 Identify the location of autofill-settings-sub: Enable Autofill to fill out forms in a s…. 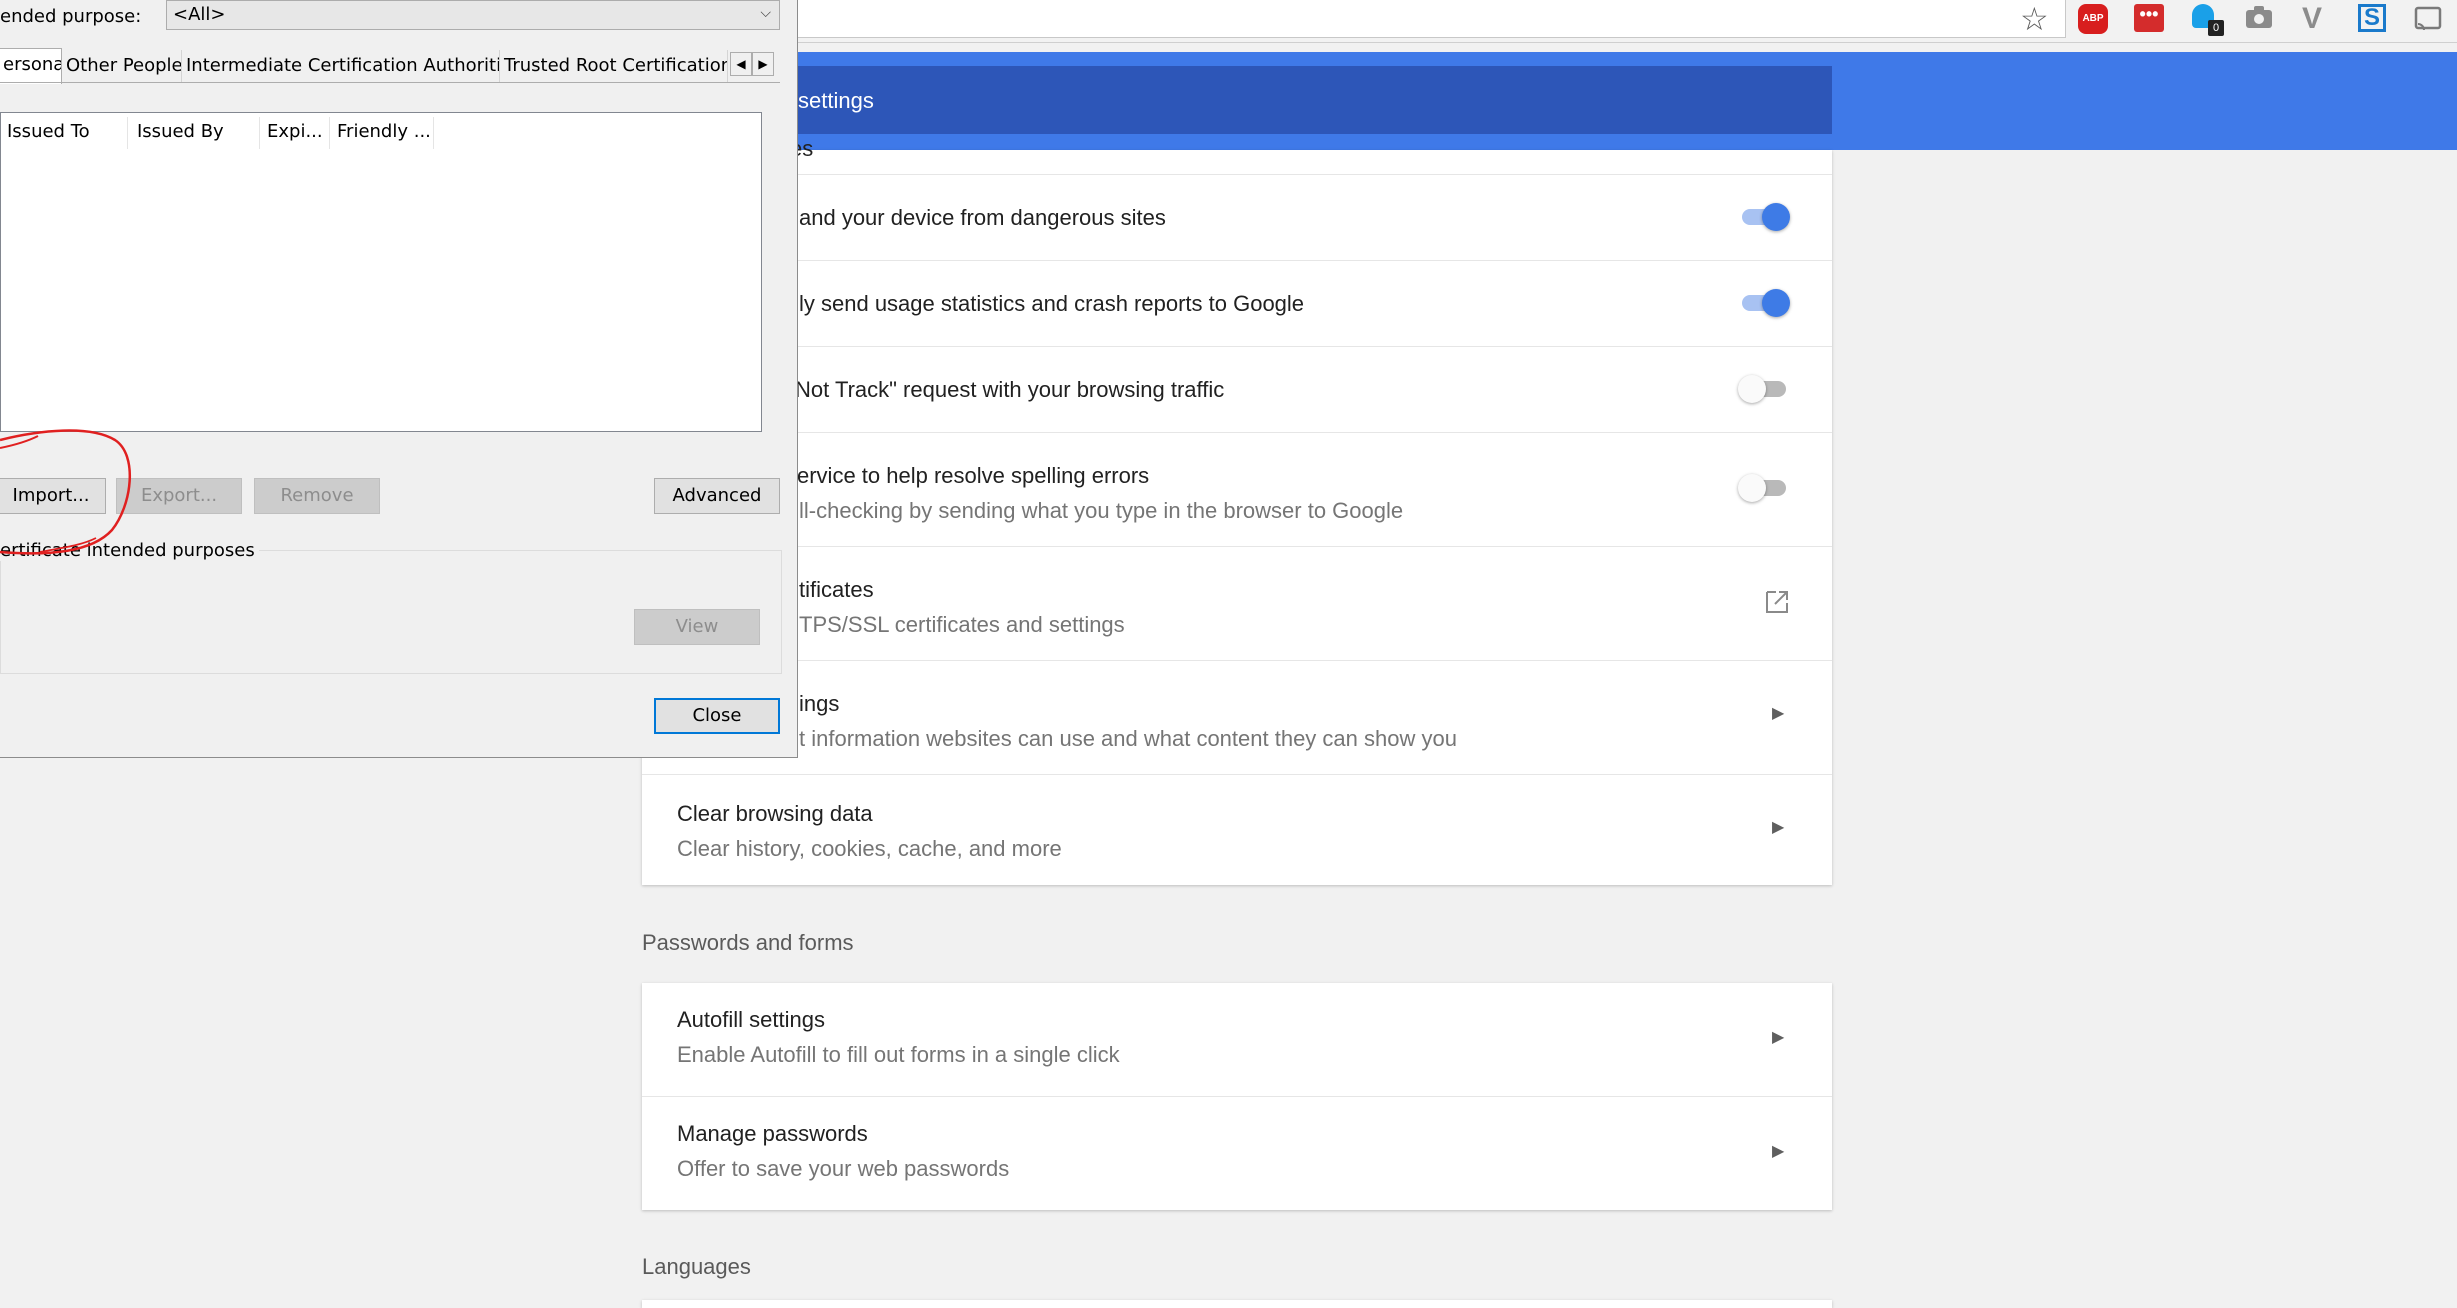
(898, 1054).